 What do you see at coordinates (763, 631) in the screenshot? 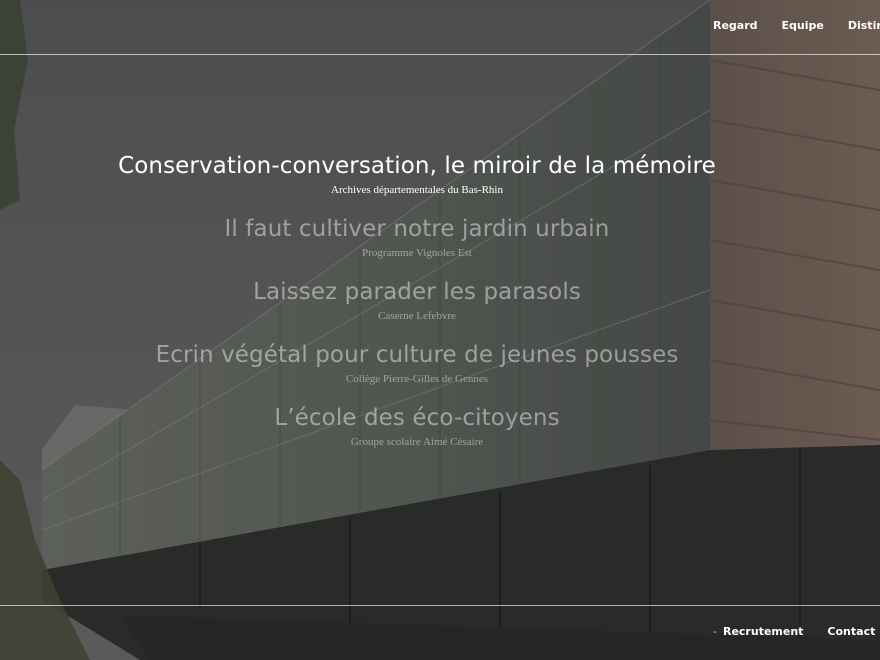
I see `nav-link-recrutement: Recrutement` at bounding box center [763, 631].